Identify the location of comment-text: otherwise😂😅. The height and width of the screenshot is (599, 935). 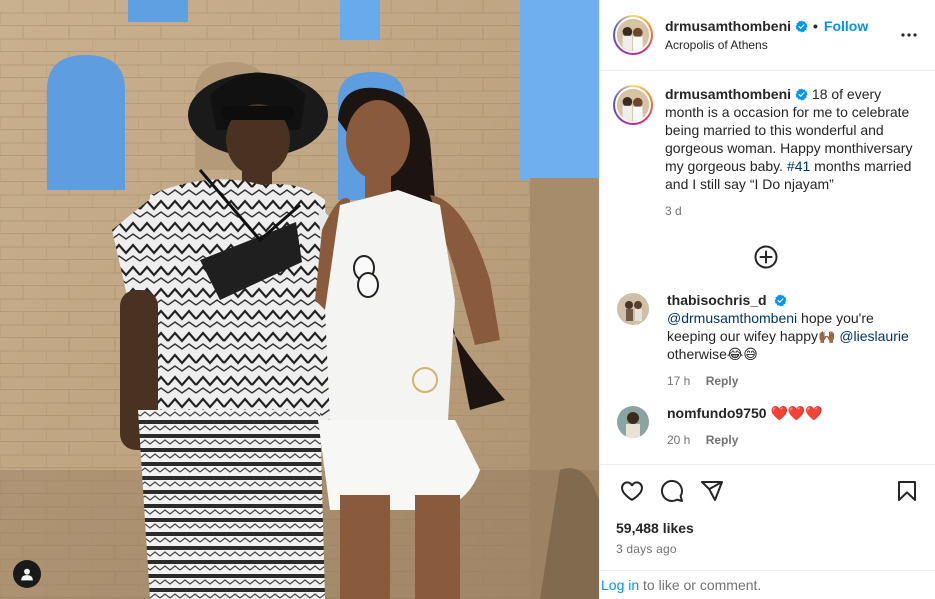
(712, 354).